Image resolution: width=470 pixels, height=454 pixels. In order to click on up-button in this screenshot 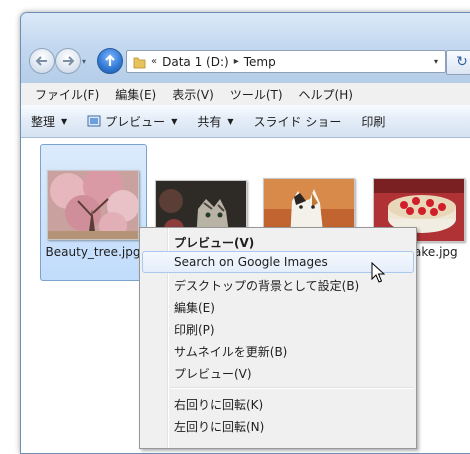, I will do `click(110, 61)`.